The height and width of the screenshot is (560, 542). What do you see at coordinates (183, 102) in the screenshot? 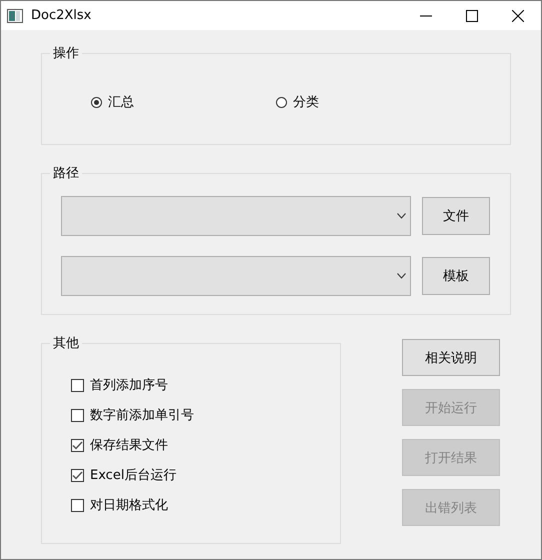
I see `radio-option: 汇总` at bounding box center [183, 102].